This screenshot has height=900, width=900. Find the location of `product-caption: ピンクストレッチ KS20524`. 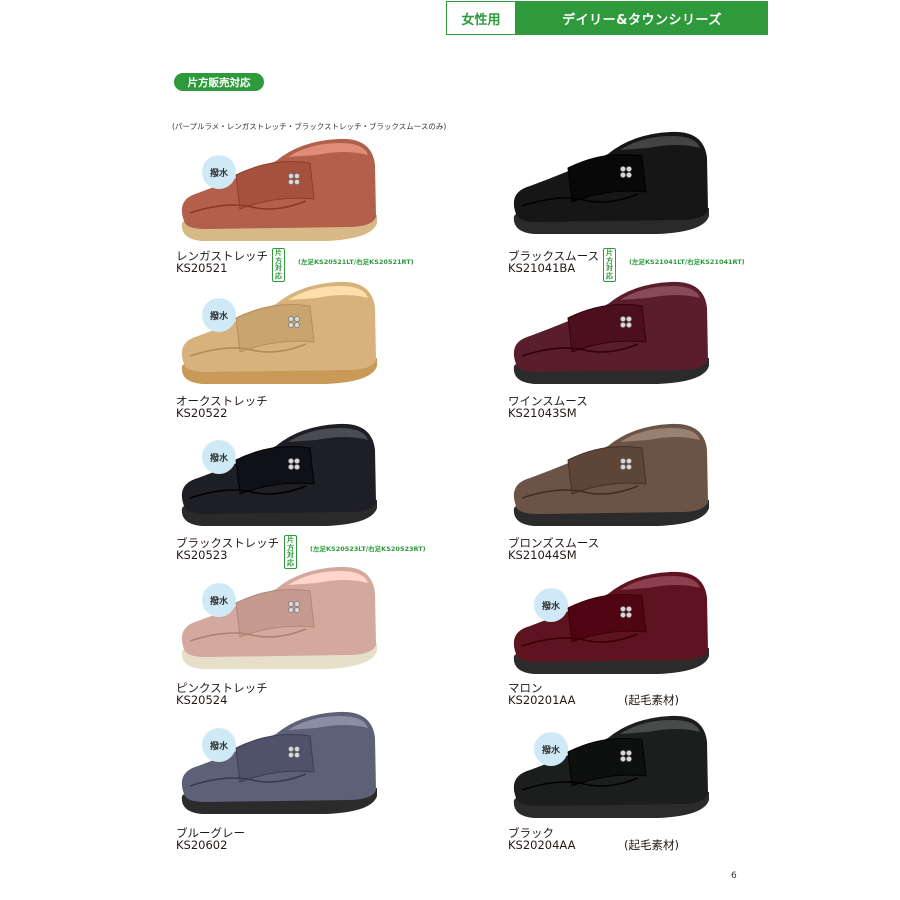

product-caption: ピンクストレッチ KS20524 is located at coordinates (222, 694).